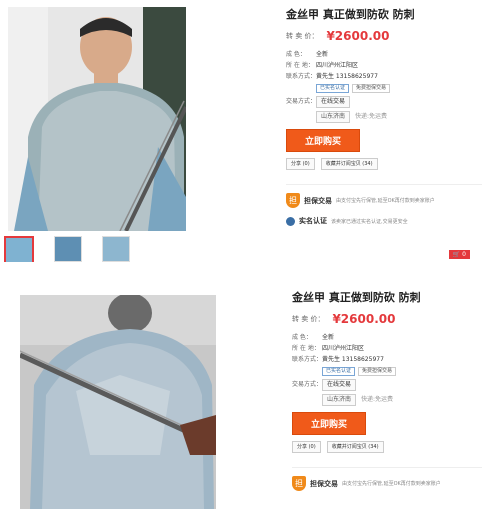  I want to click on ops-row: 分享 (0) 收藏并订阅宝贝 (34), so click(384, 164).